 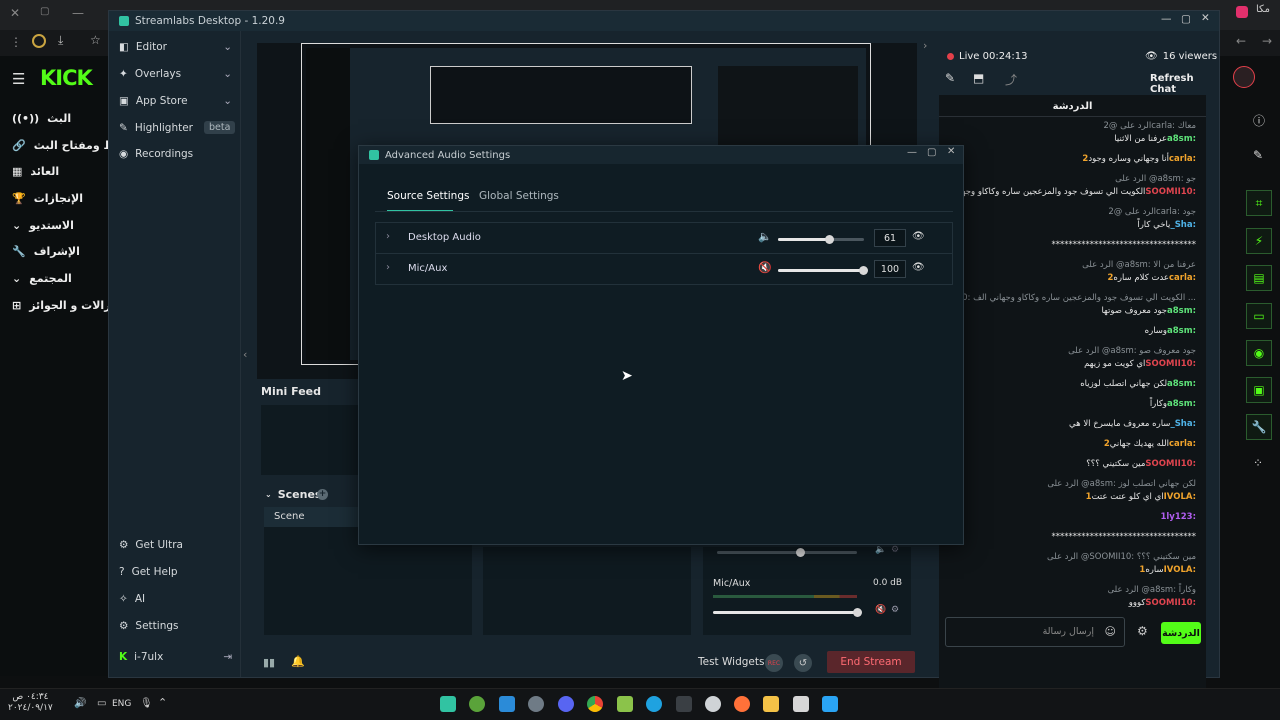 I want to click on nav-app-store: ▣ App Store ⌄, so click(x=176, y=101).